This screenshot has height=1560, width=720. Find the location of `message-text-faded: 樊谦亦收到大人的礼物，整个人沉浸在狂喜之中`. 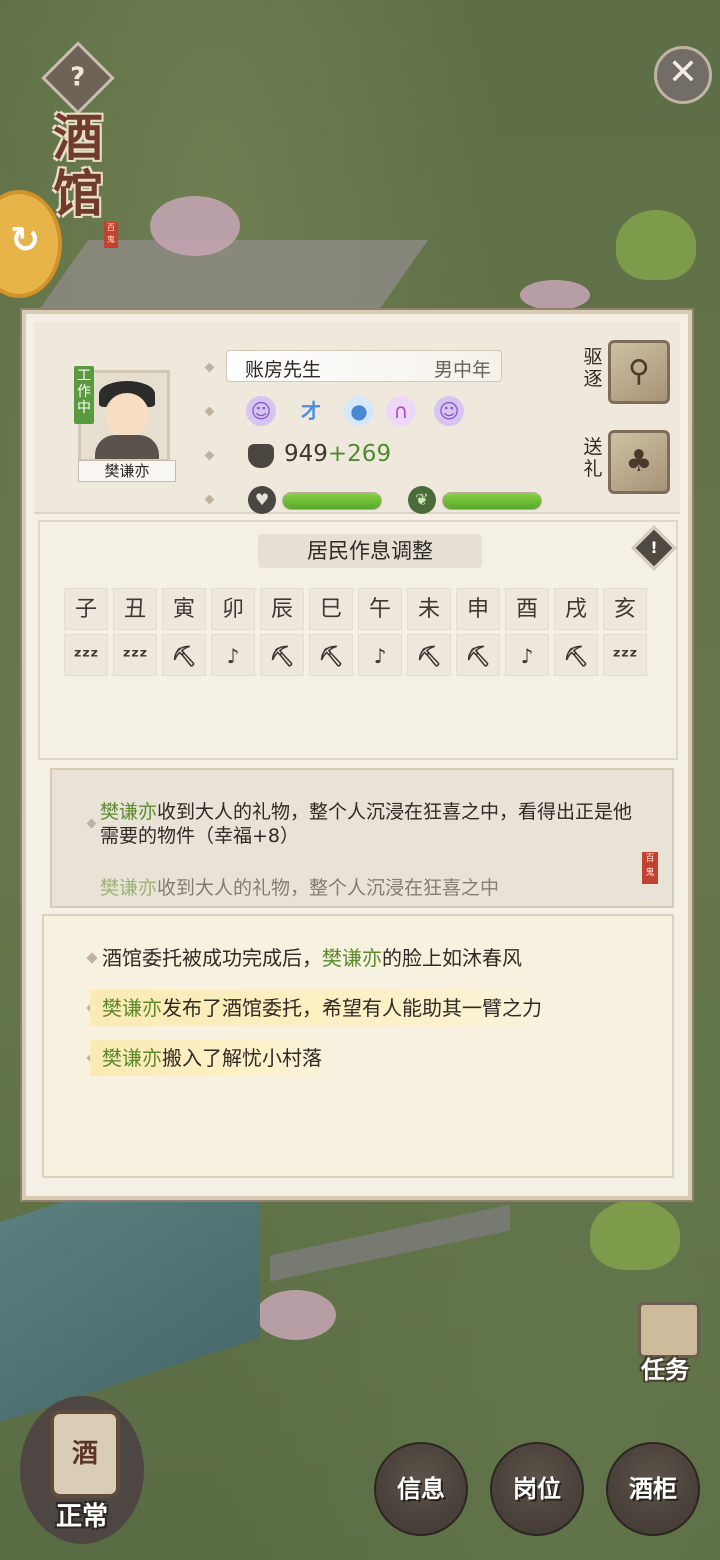

message-text-faded: 樊谦亦收到大人的礼物，整个人沉浸在狂喜之中 is located at coordinates (300, 888).